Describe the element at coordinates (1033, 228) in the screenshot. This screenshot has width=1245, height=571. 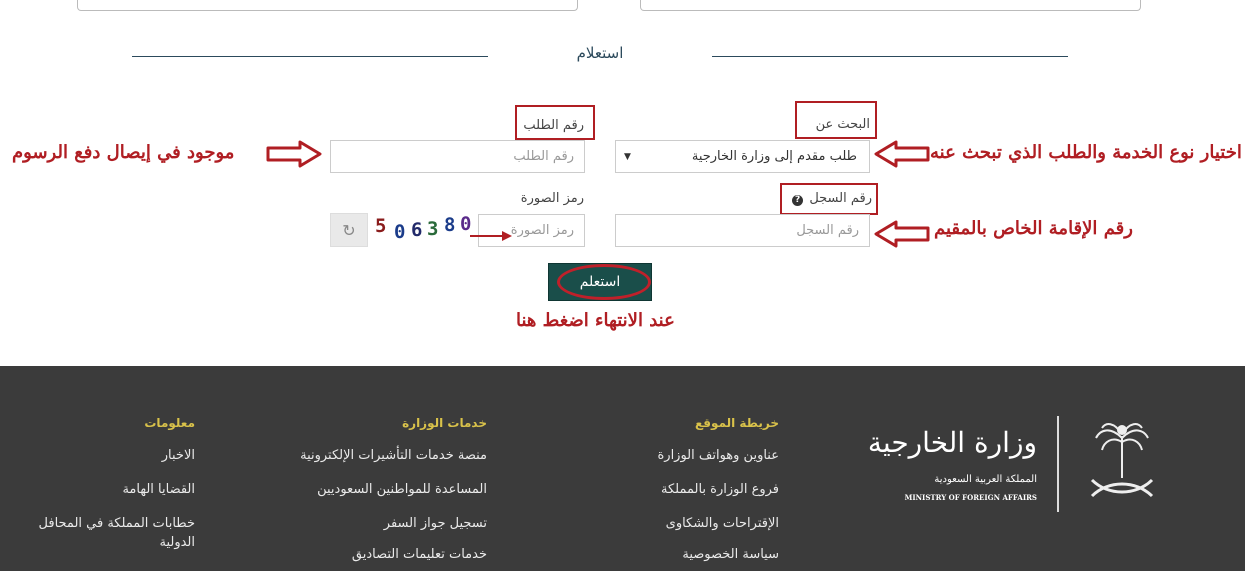
I see `record-number-note: رقم الإقامة الخاص بالمقيم` at that location.